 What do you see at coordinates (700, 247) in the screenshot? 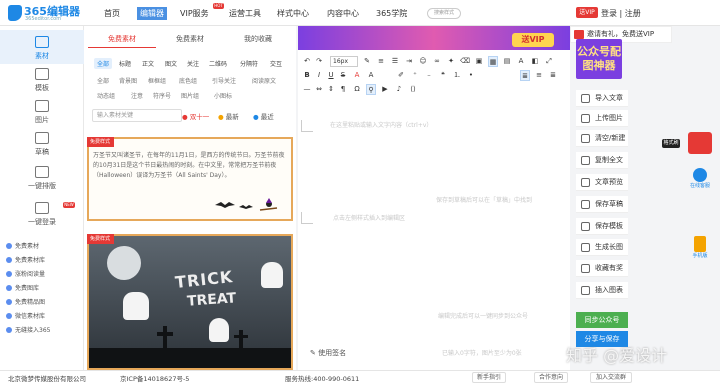
I see `mobile-version-float: 手机版` at bounding box center [700, 247].